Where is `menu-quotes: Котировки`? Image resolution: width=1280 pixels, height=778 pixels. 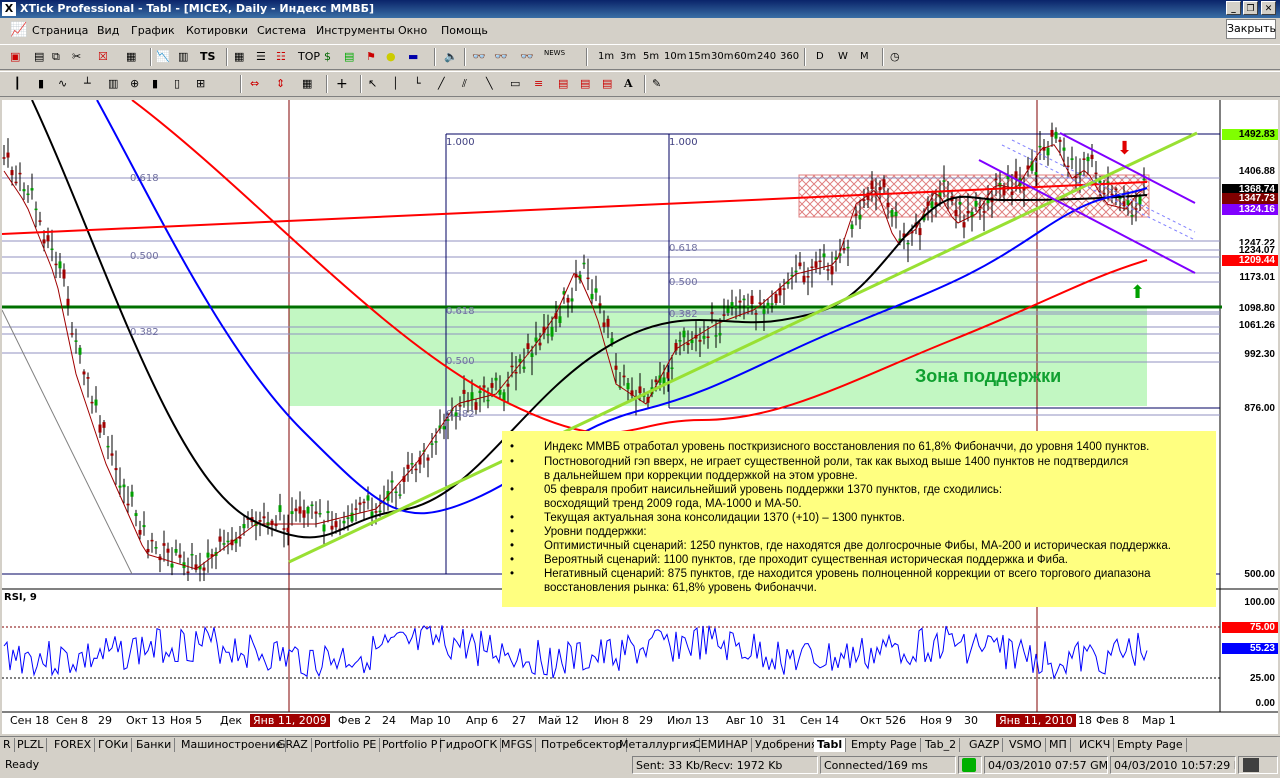
menu-quotes: Котировки is located at coordinates (217, 30).